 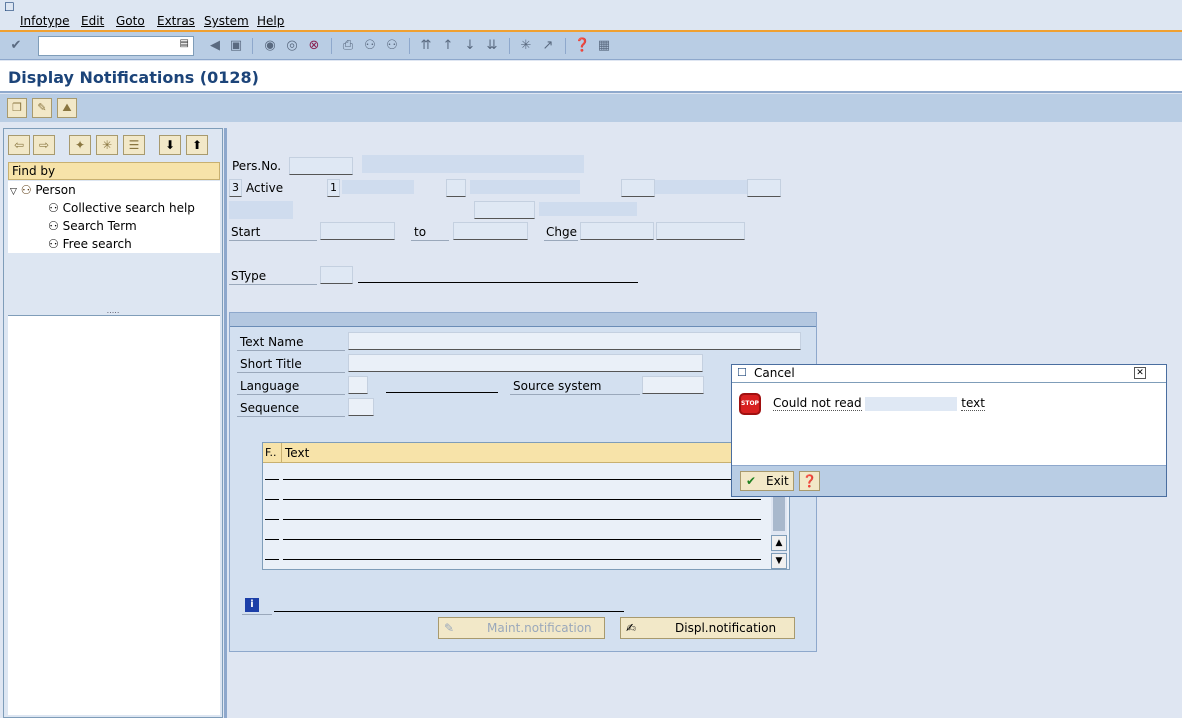 What do you see at coordinates (473, 164) in the screenshot?
I see `employee-name-field` at bounding box center [473, 164].